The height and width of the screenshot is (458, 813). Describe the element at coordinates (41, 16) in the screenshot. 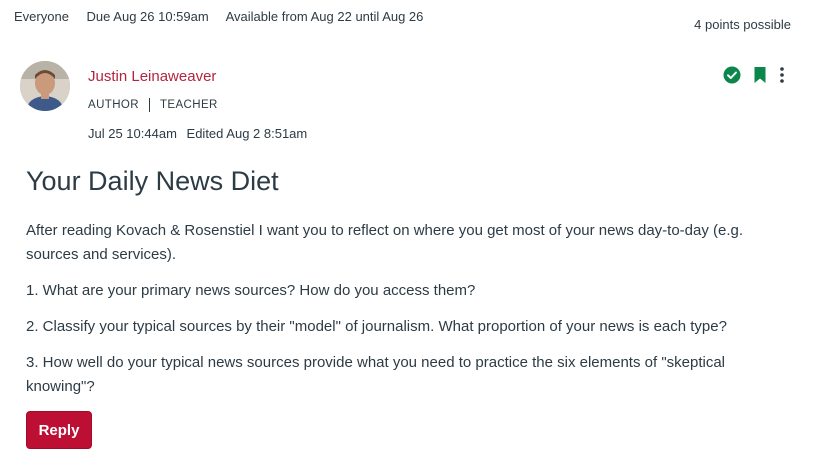

I see `audience-label: Everyone` at that location.